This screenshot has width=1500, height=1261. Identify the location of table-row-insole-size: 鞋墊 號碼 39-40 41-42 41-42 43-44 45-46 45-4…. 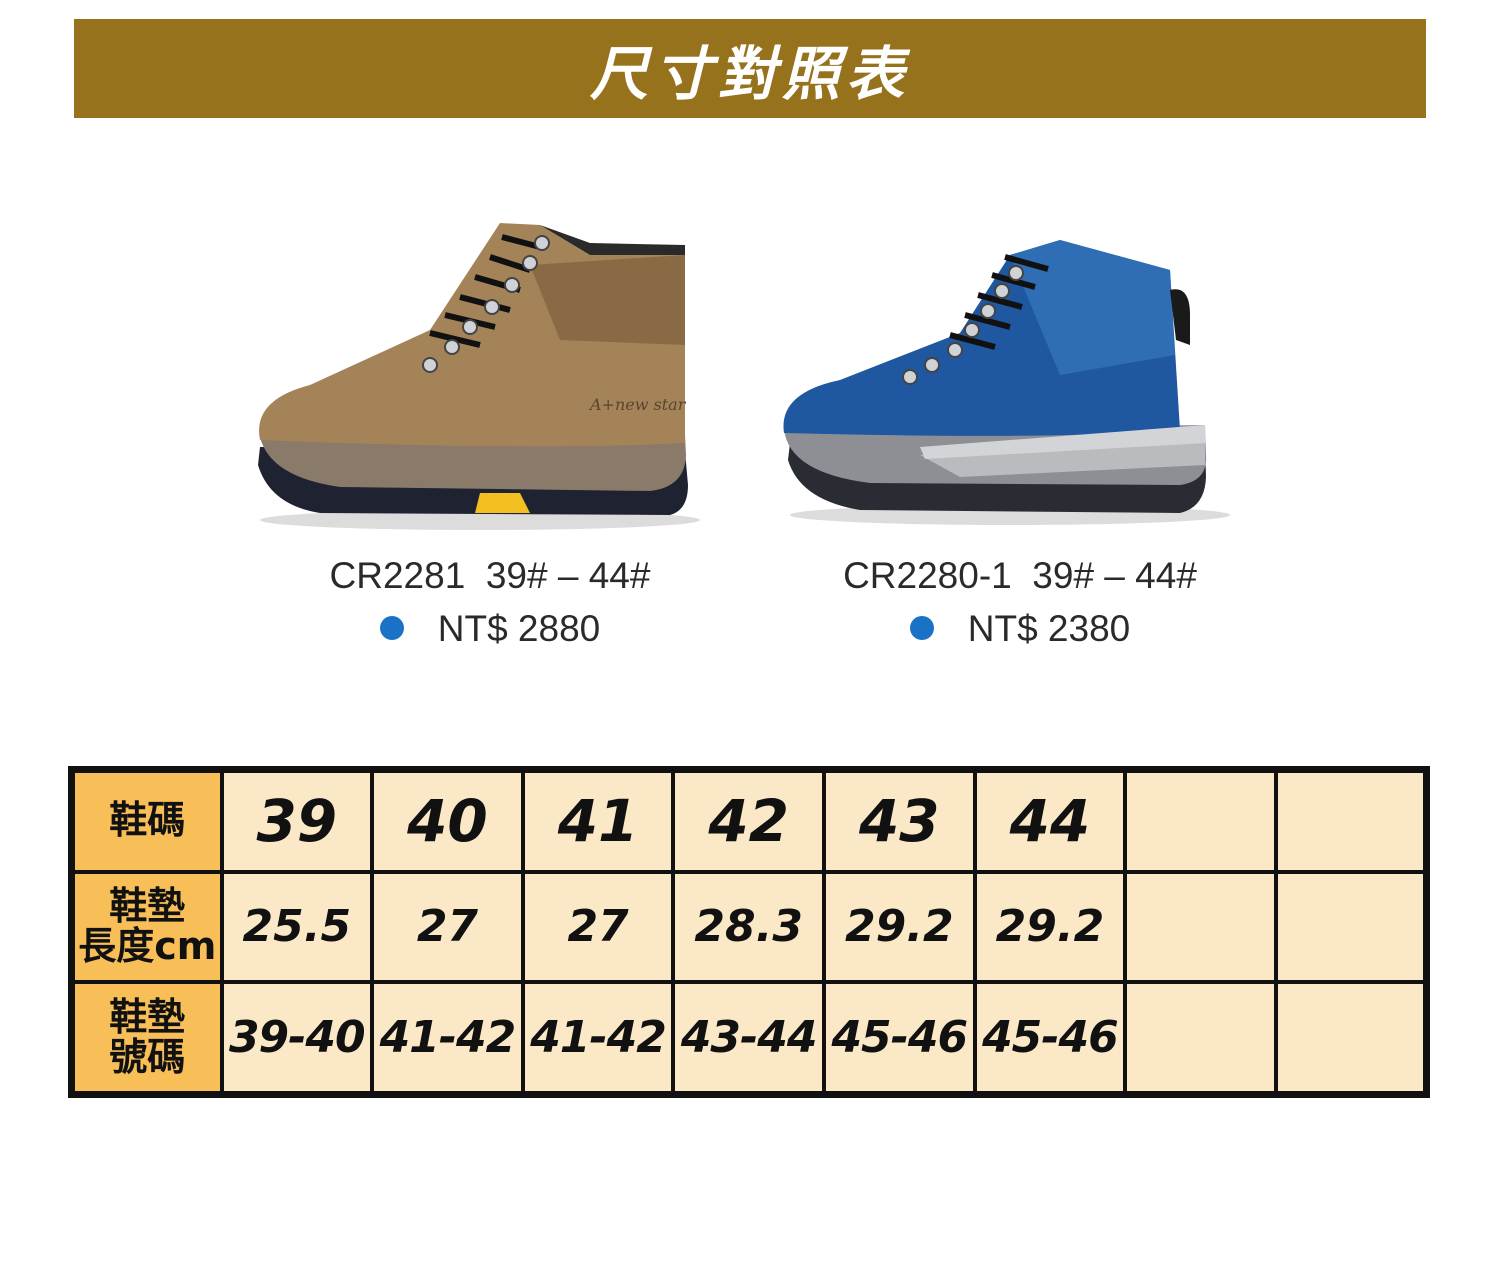
(749, 1038).